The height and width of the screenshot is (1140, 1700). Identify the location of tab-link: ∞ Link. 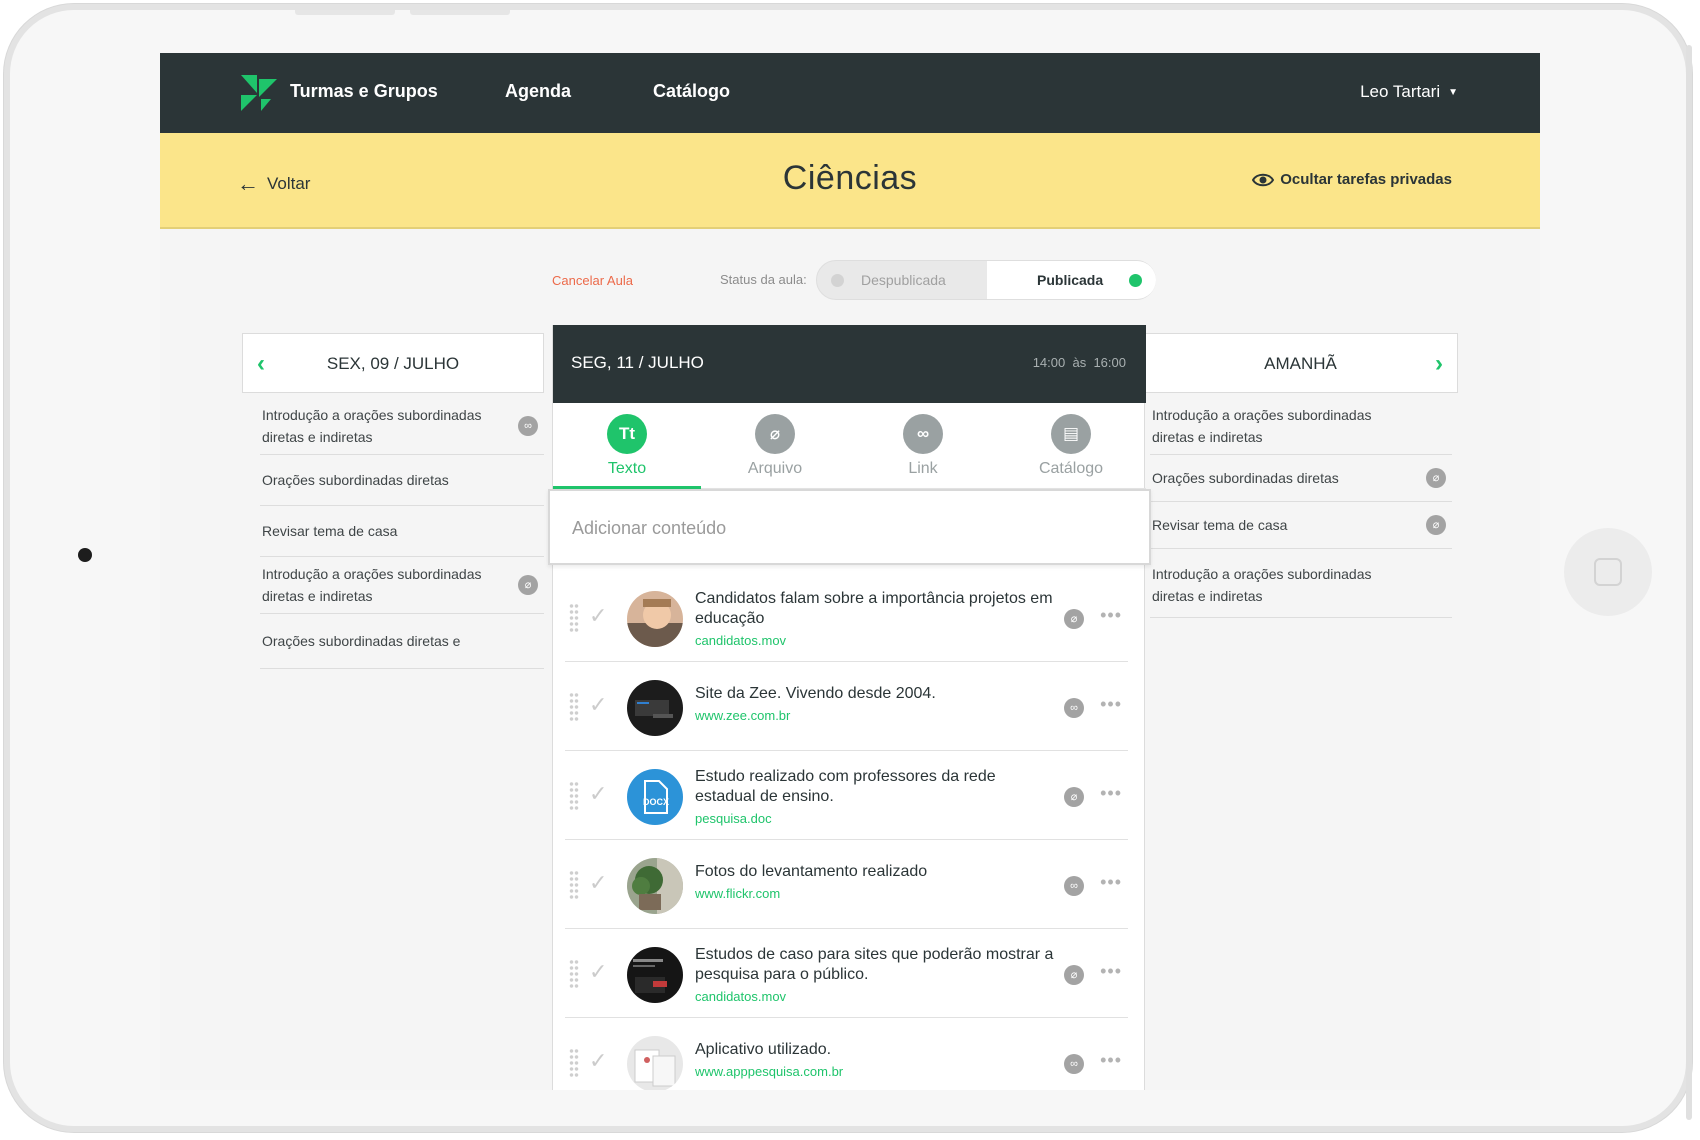
(923, 446).